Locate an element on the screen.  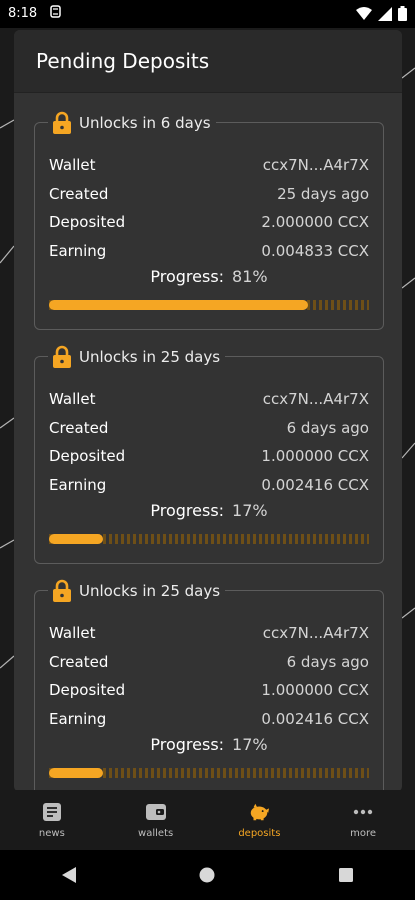
signal-icon is located at coordinates (385, 13).